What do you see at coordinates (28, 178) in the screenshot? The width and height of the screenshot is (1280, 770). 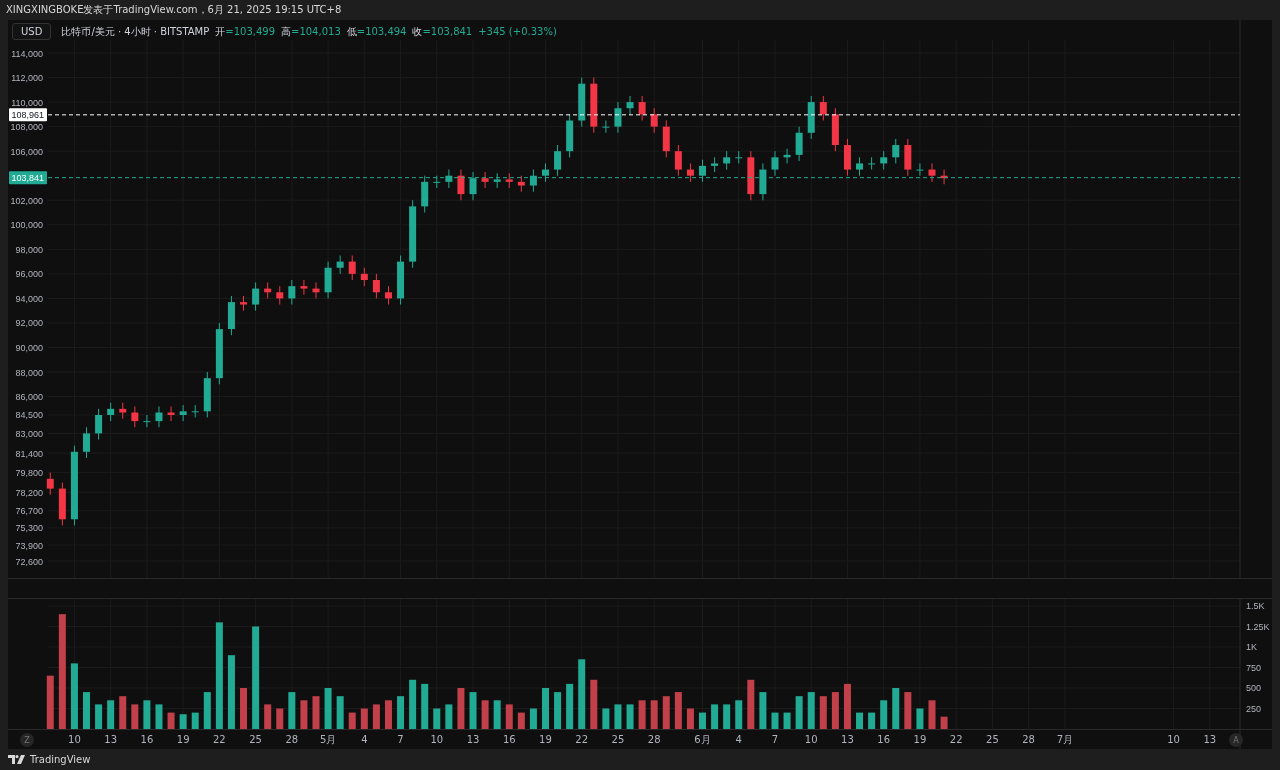 I see `price-level-label: 103,841` at bounding box center [28, 178].